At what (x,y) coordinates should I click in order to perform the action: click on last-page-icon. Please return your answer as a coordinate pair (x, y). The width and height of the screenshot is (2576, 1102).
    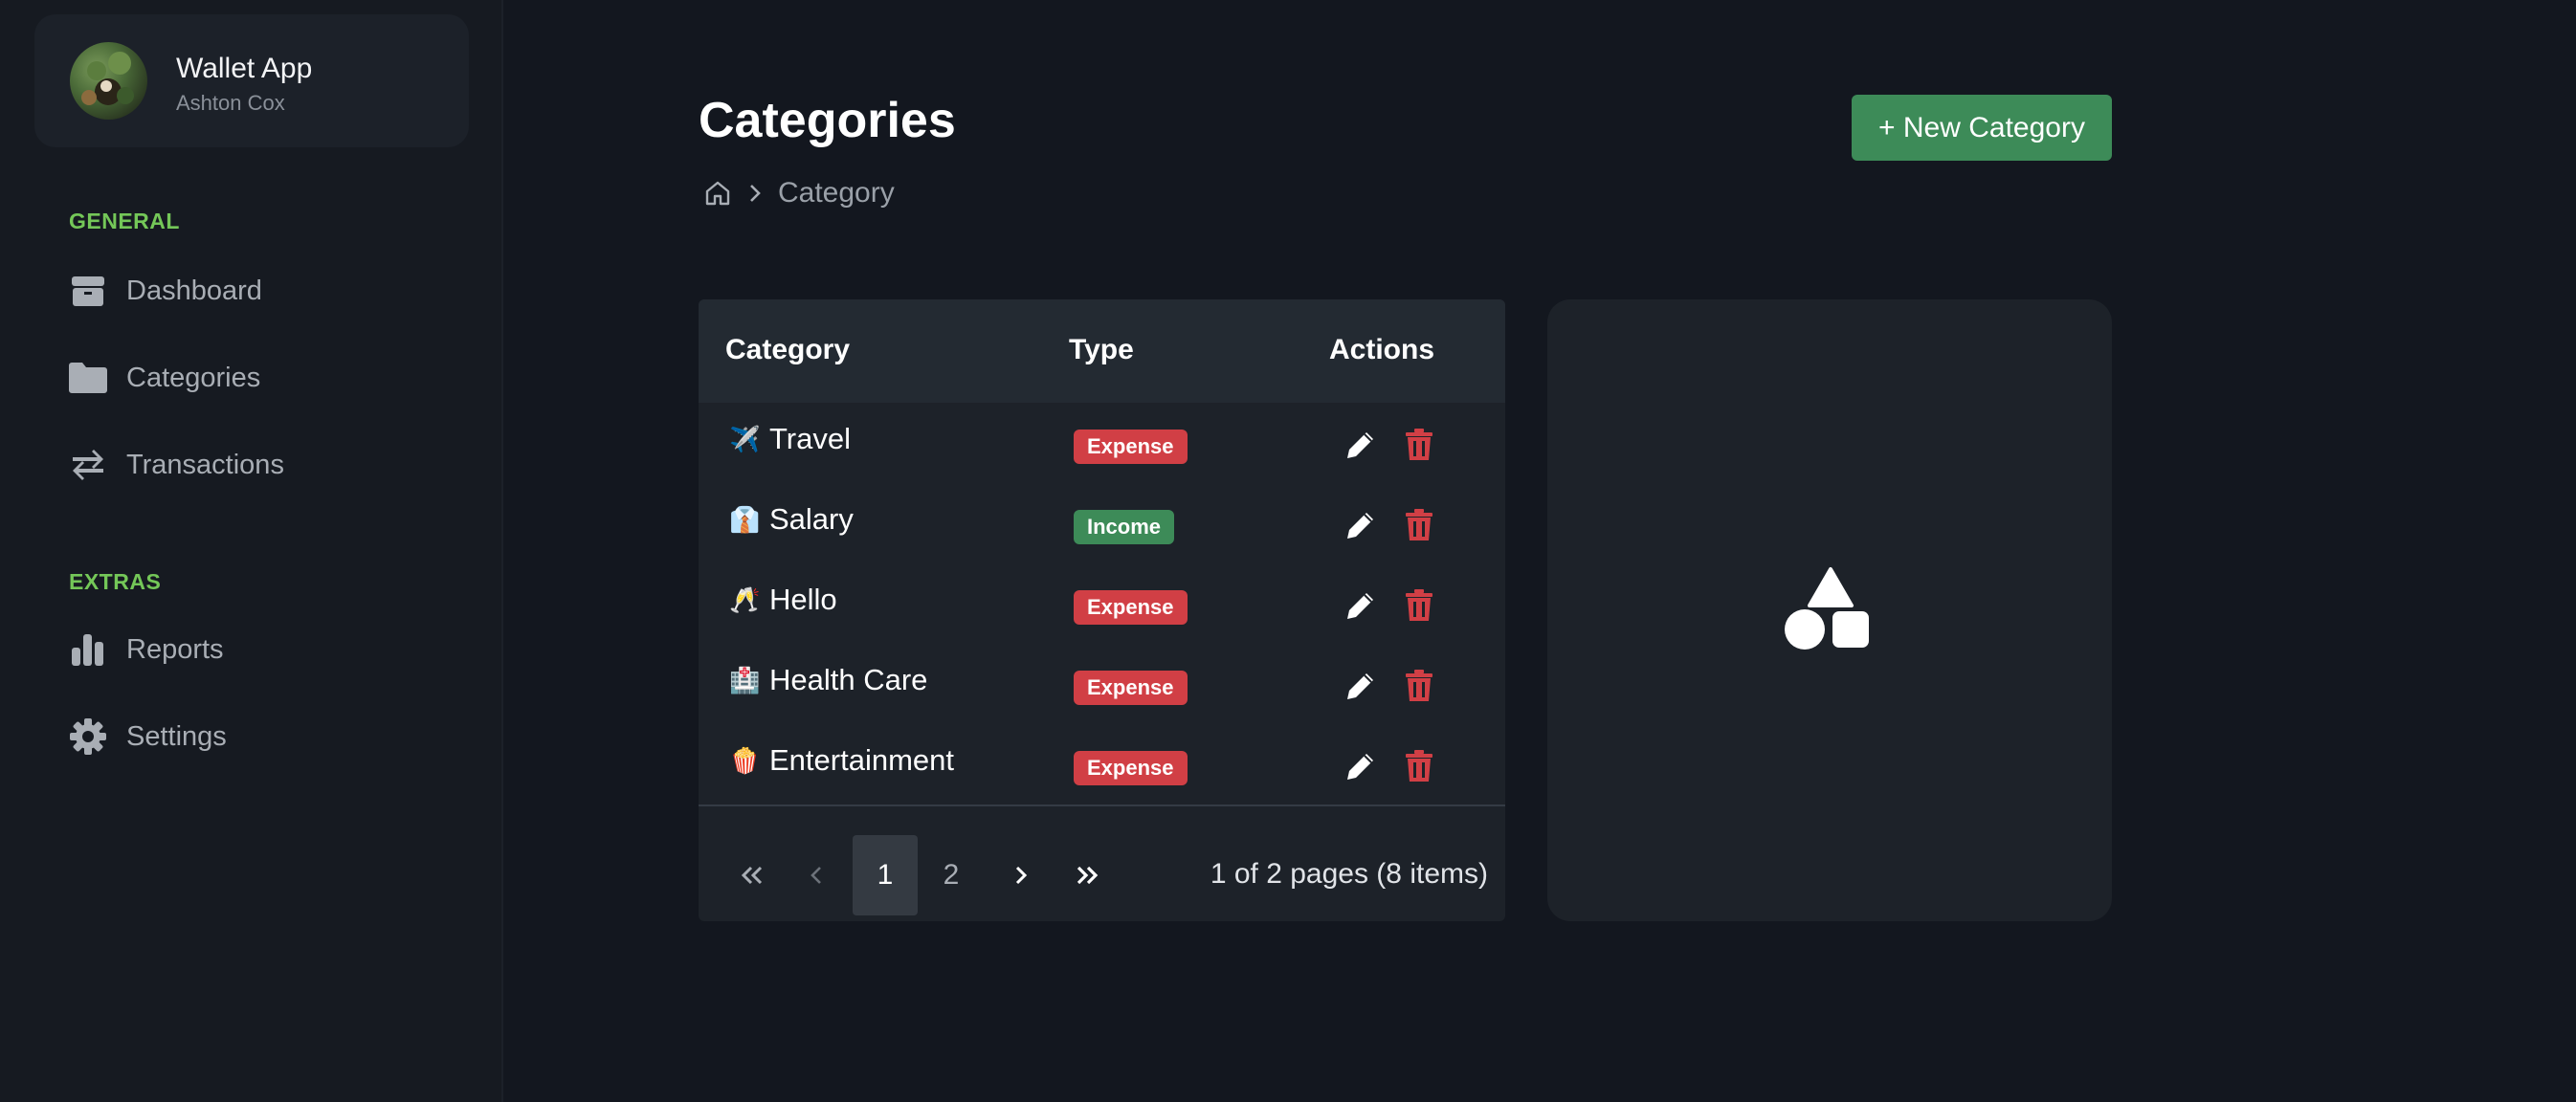
    Looking at the image, I should click on (1087, 875).